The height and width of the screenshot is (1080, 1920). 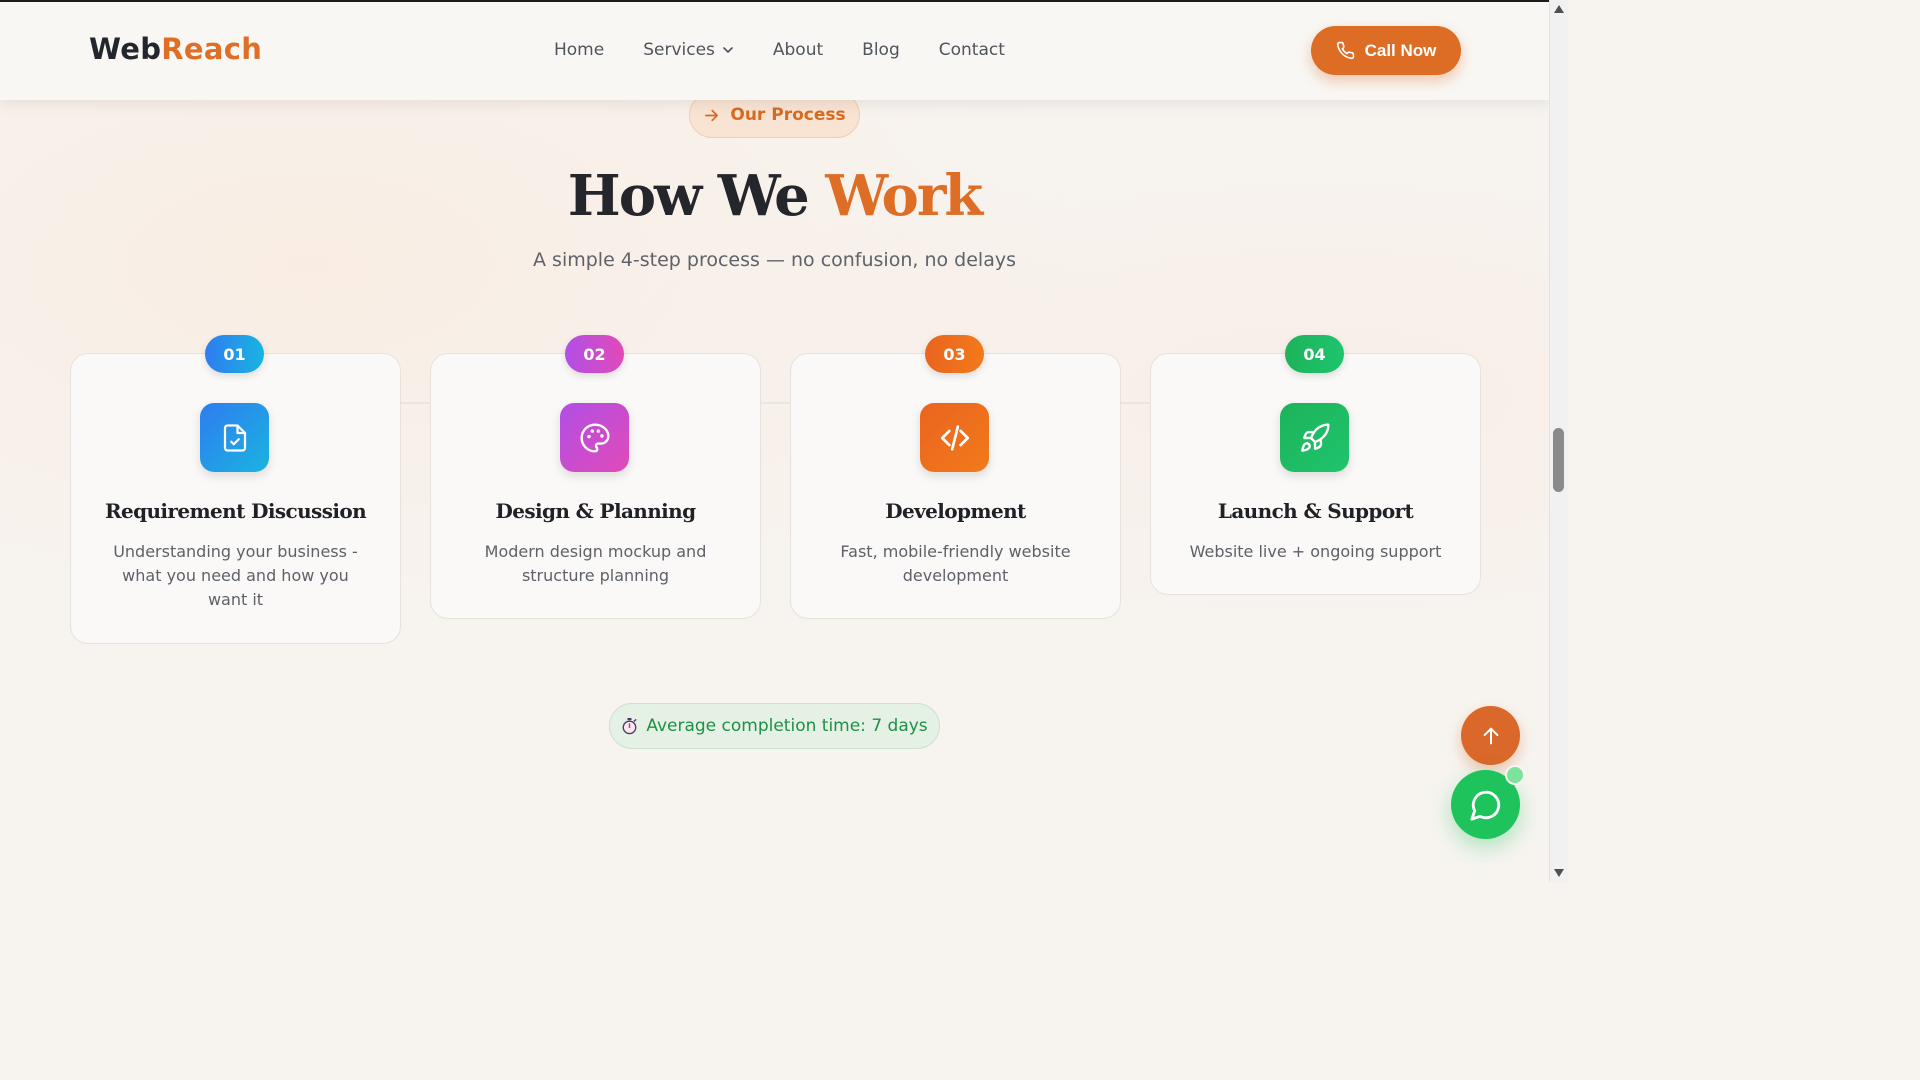 I want to click on step-number-badge: 01, so click(x=234, y=354).